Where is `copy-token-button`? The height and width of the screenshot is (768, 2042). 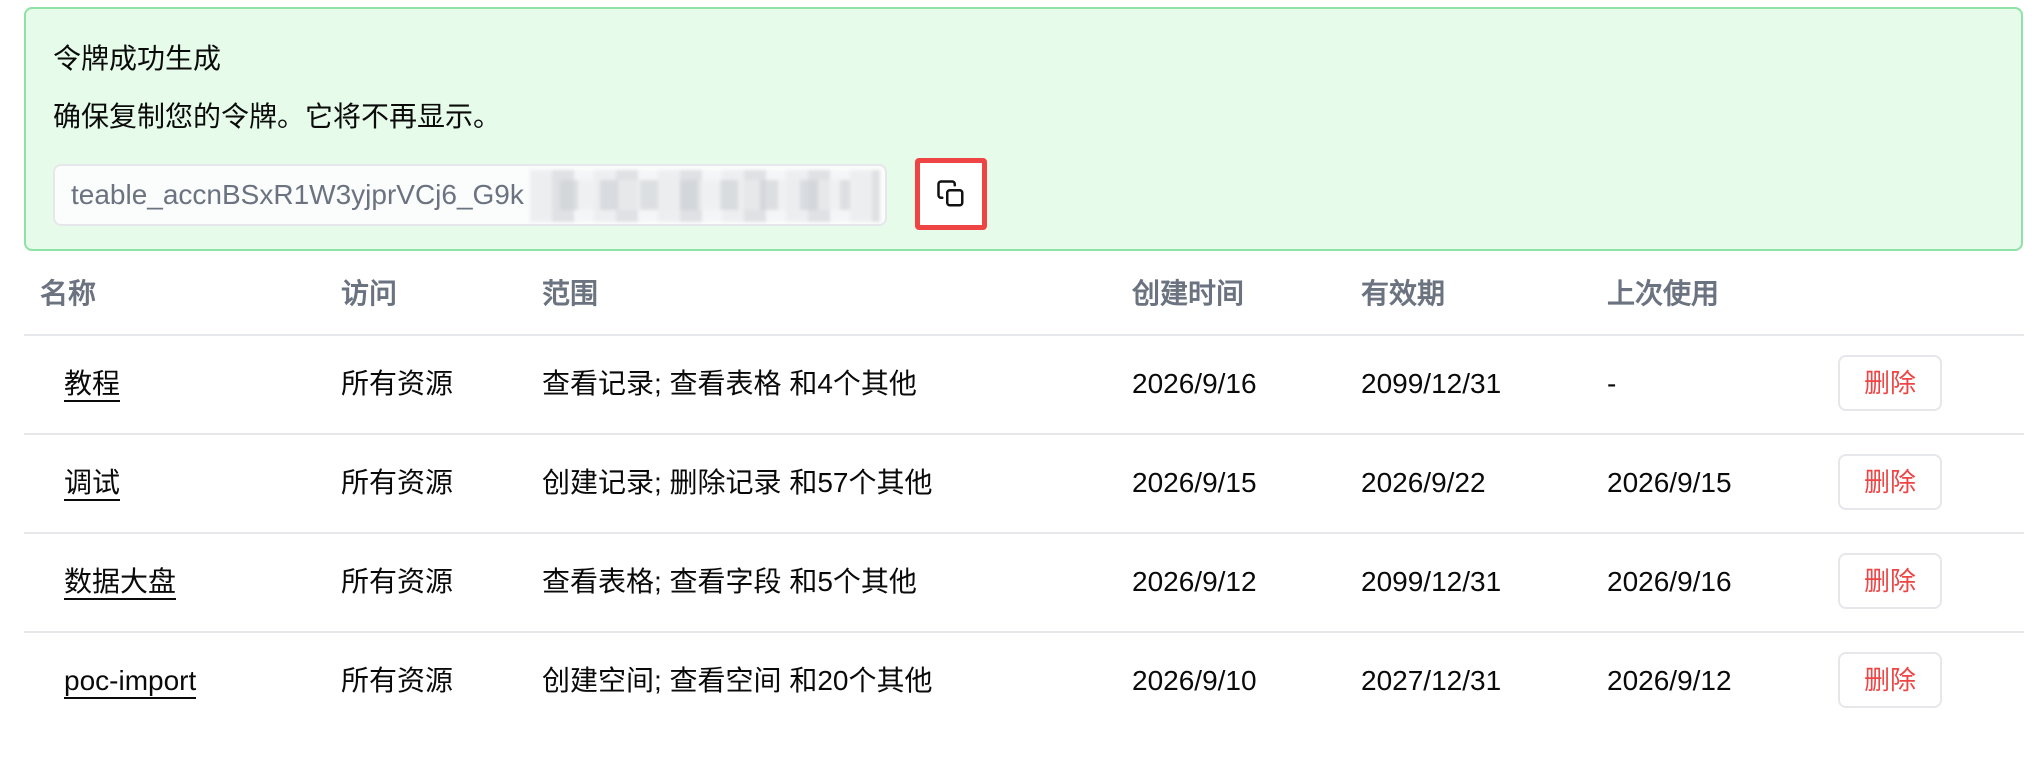 copy-token-button is located at coordinates (951, 194).